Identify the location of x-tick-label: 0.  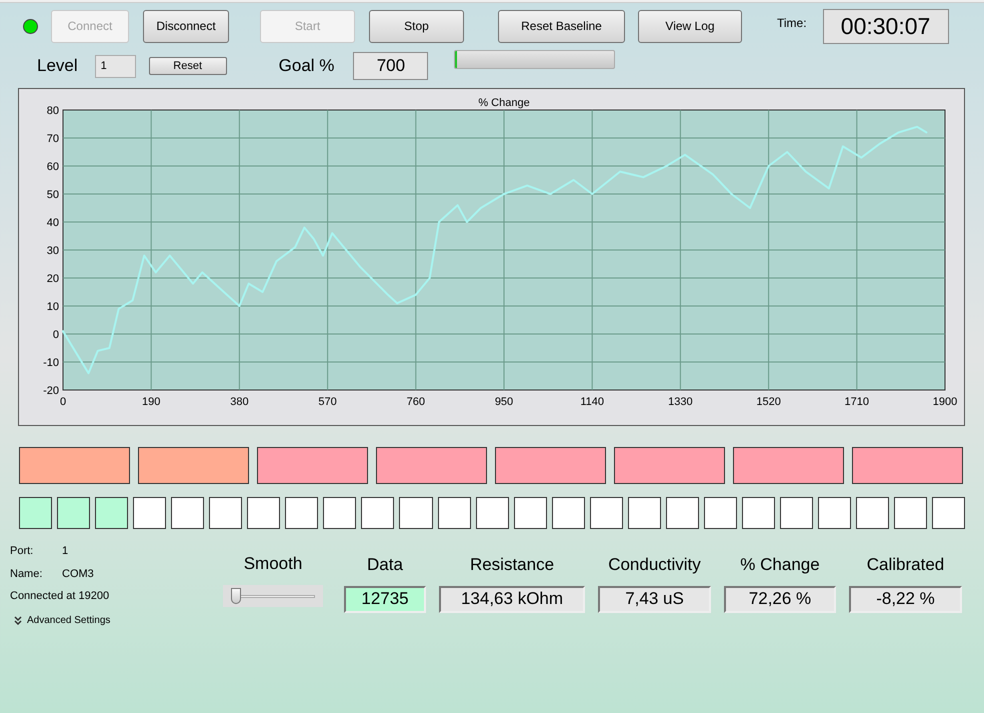
(63, 402).